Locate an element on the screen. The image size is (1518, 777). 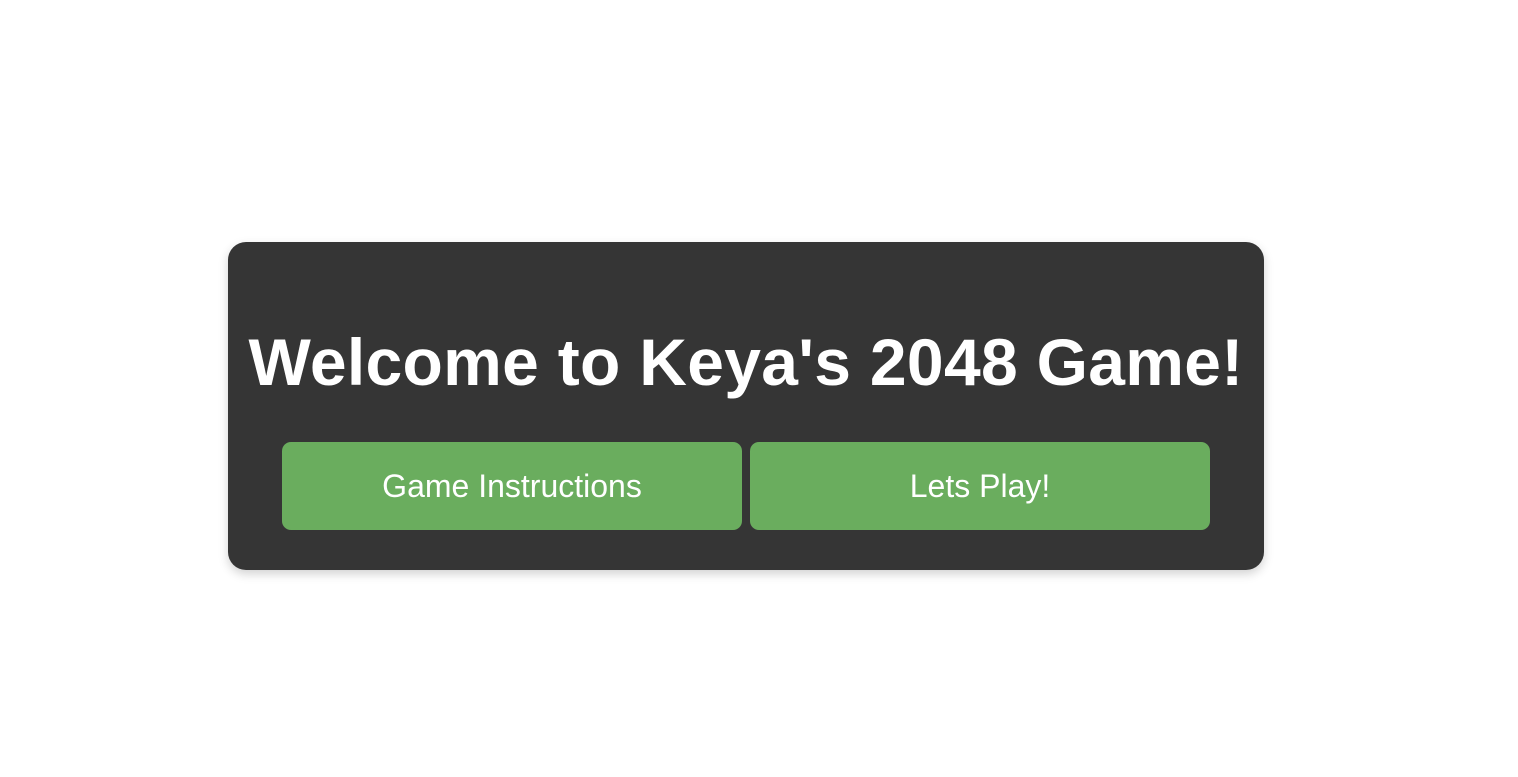
welcome-title: Welcome to Keya's 2048 Game! is located at coordinates (746, 362).